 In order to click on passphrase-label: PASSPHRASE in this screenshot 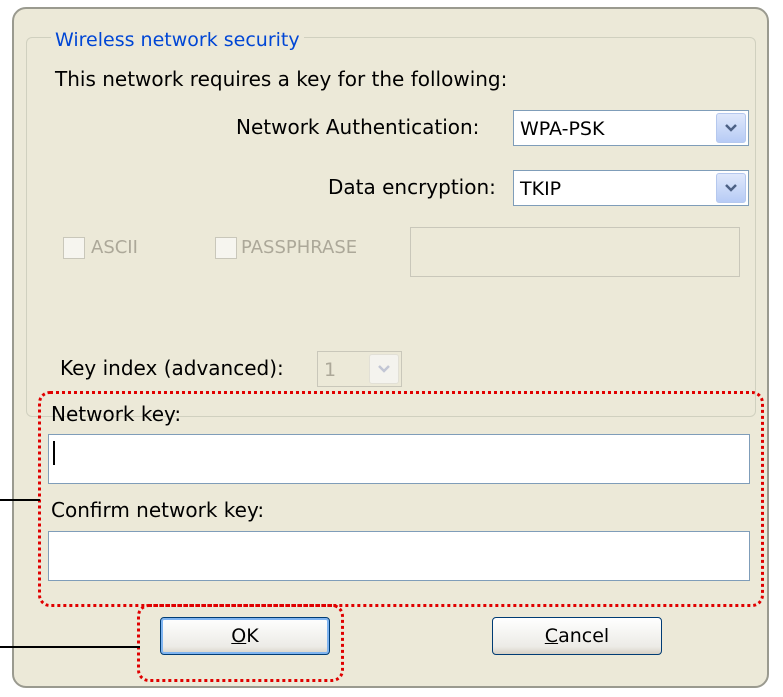, I will do `click(299, 247)`.